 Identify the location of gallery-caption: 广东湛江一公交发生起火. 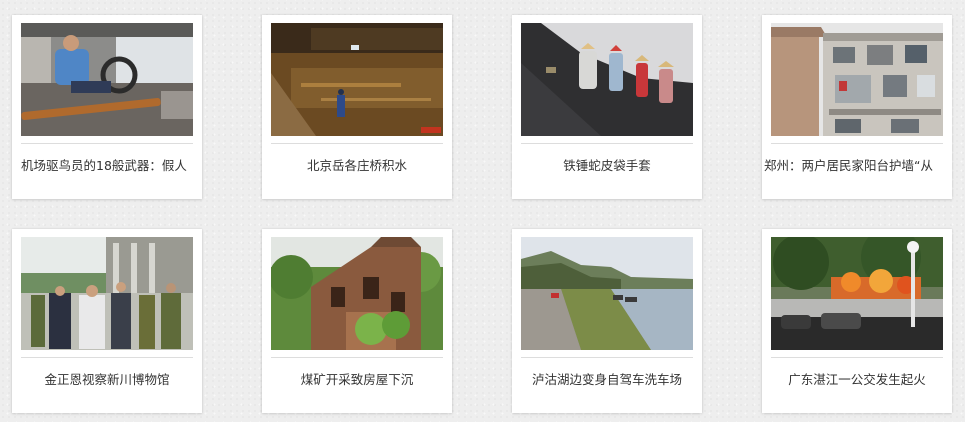
(857, 380).